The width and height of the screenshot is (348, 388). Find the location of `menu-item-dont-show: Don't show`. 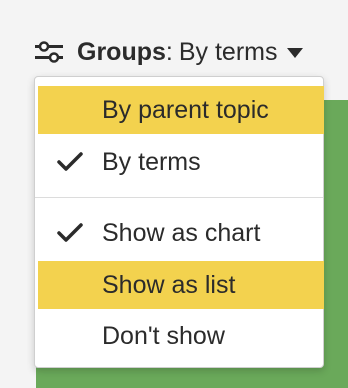

menu-item-dont-show: Don't show is located at coordinates (181, 336).